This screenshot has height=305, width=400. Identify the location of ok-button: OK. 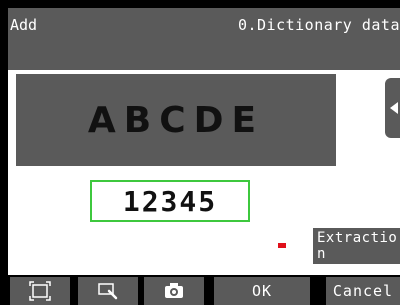
(262, 291).